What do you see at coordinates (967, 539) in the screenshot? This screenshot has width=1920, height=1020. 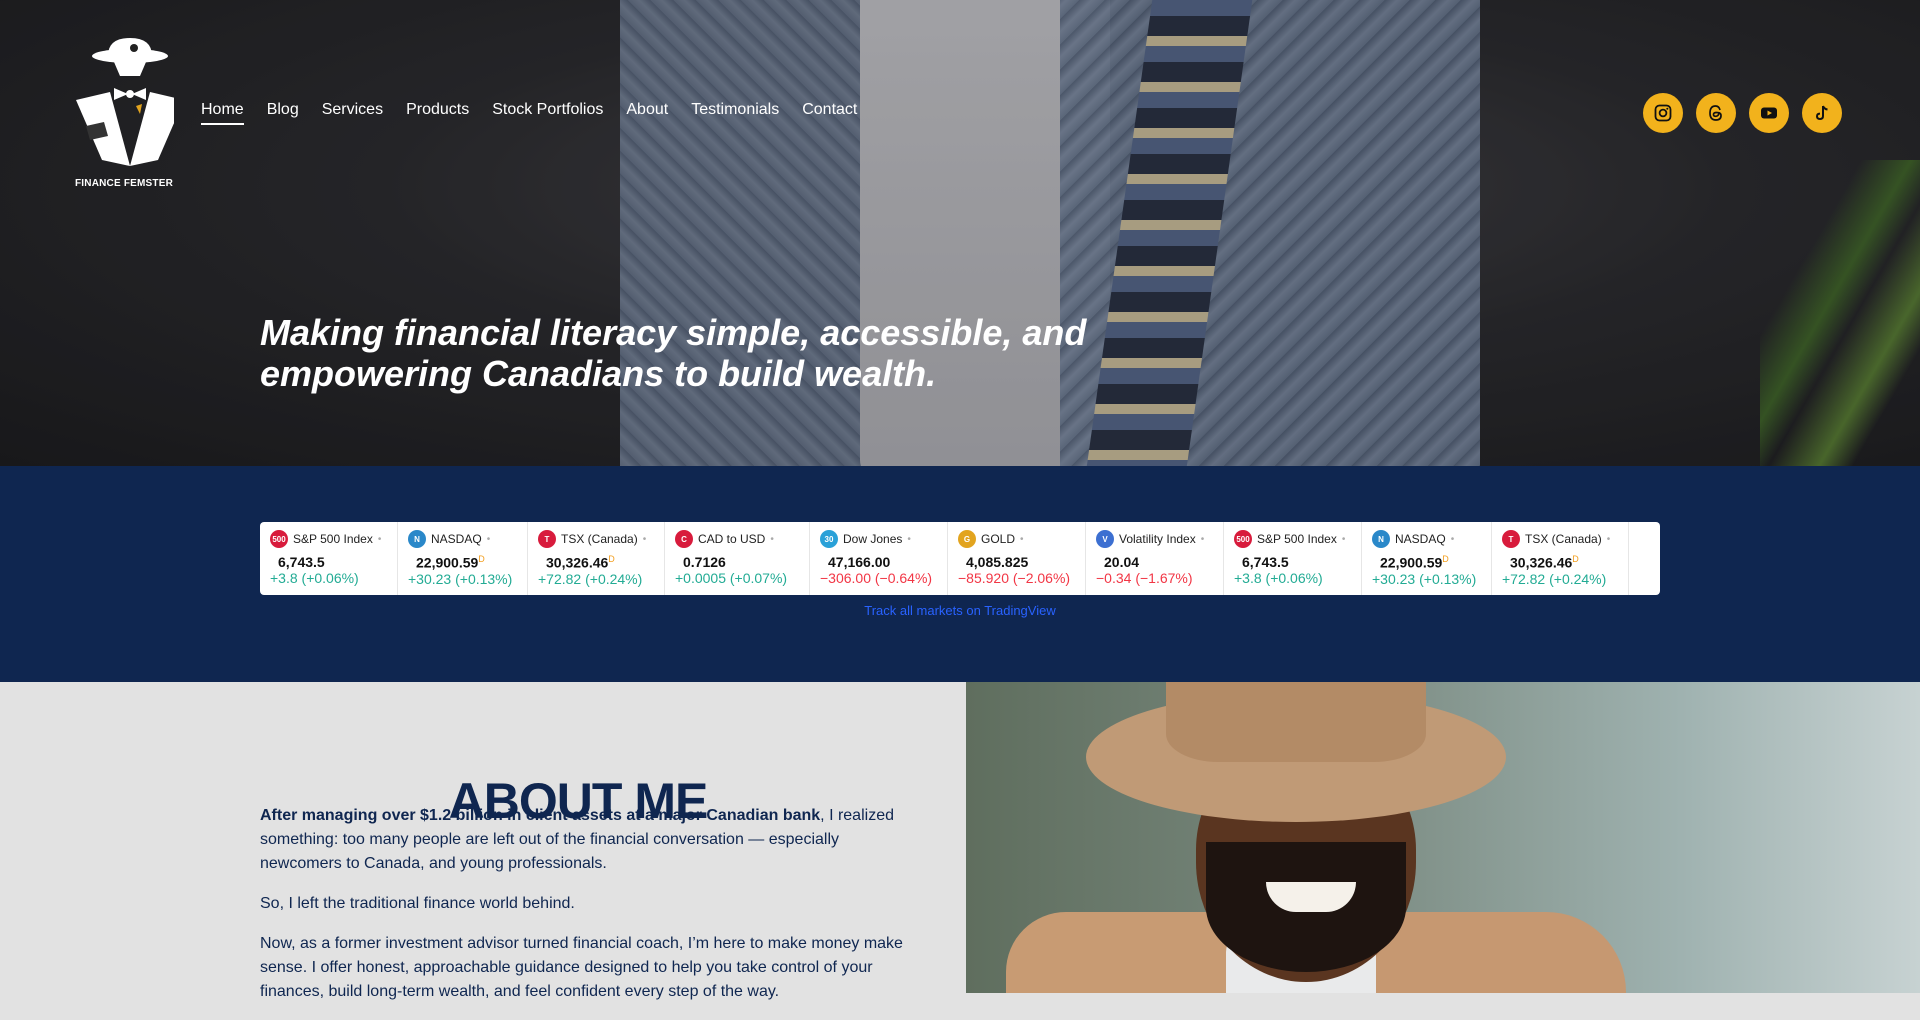 I see `ticker-symbol-icon: G` at bounding box center [967, 539].